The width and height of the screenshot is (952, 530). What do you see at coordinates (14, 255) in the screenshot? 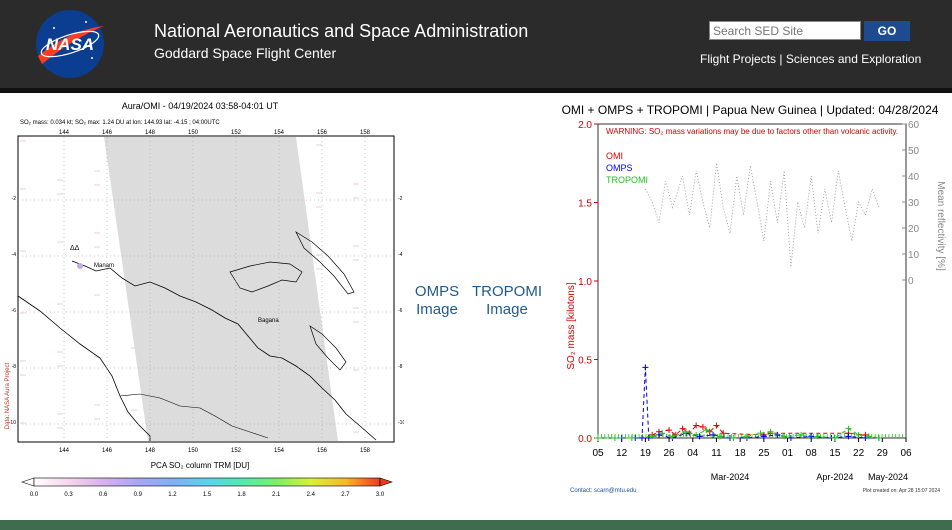
I see `lat-tick-left: -4` at bounding box center [14, 255].